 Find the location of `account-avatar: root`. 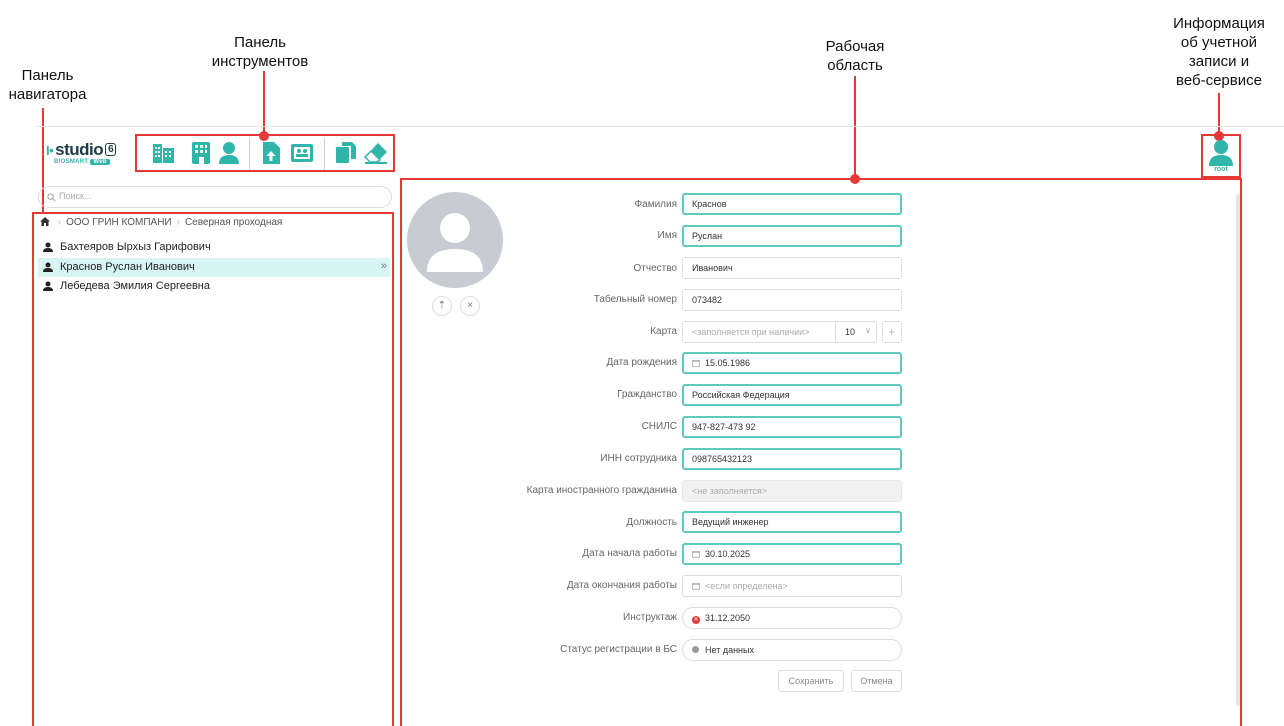

account-avatar: root is located at coordinates (1221, 157).